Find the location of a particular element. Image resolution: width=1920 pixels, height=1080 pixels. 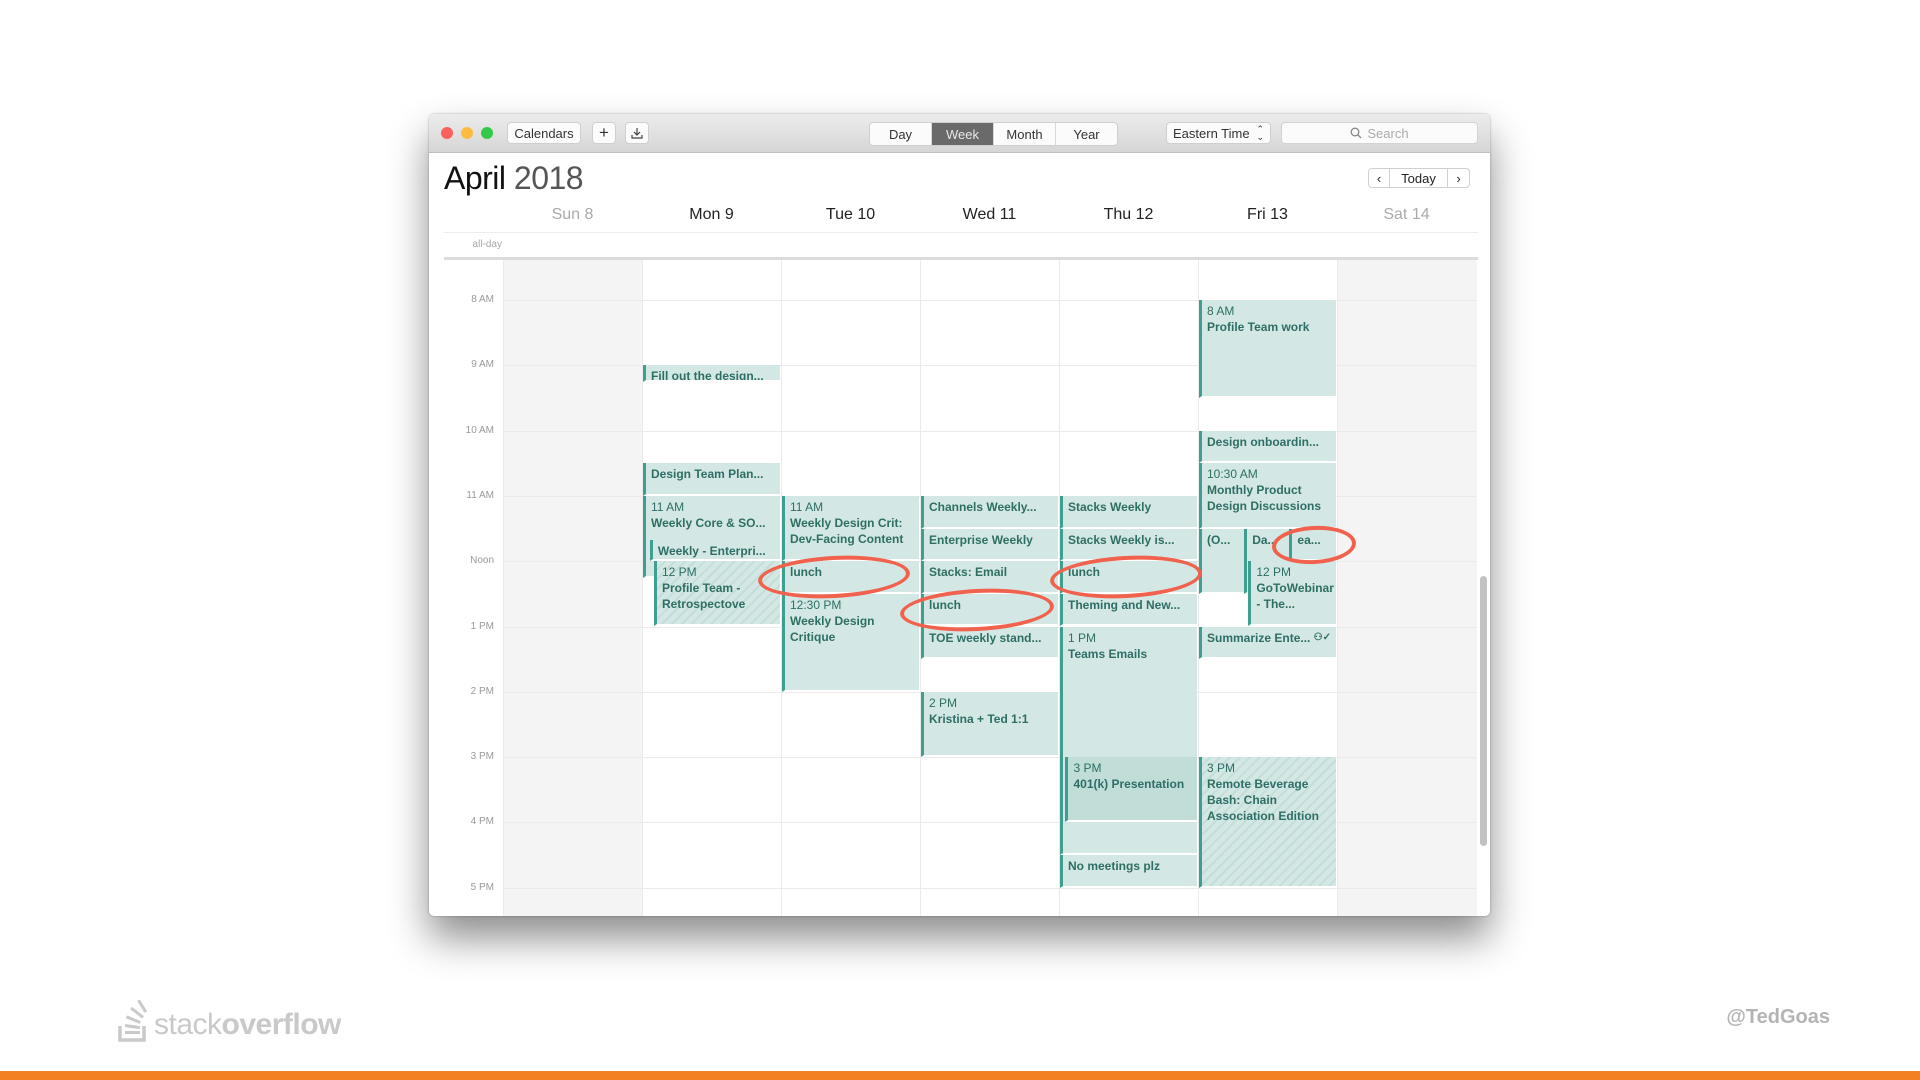

logo-text-bold: overflow is located at coordinates (281, 1024).